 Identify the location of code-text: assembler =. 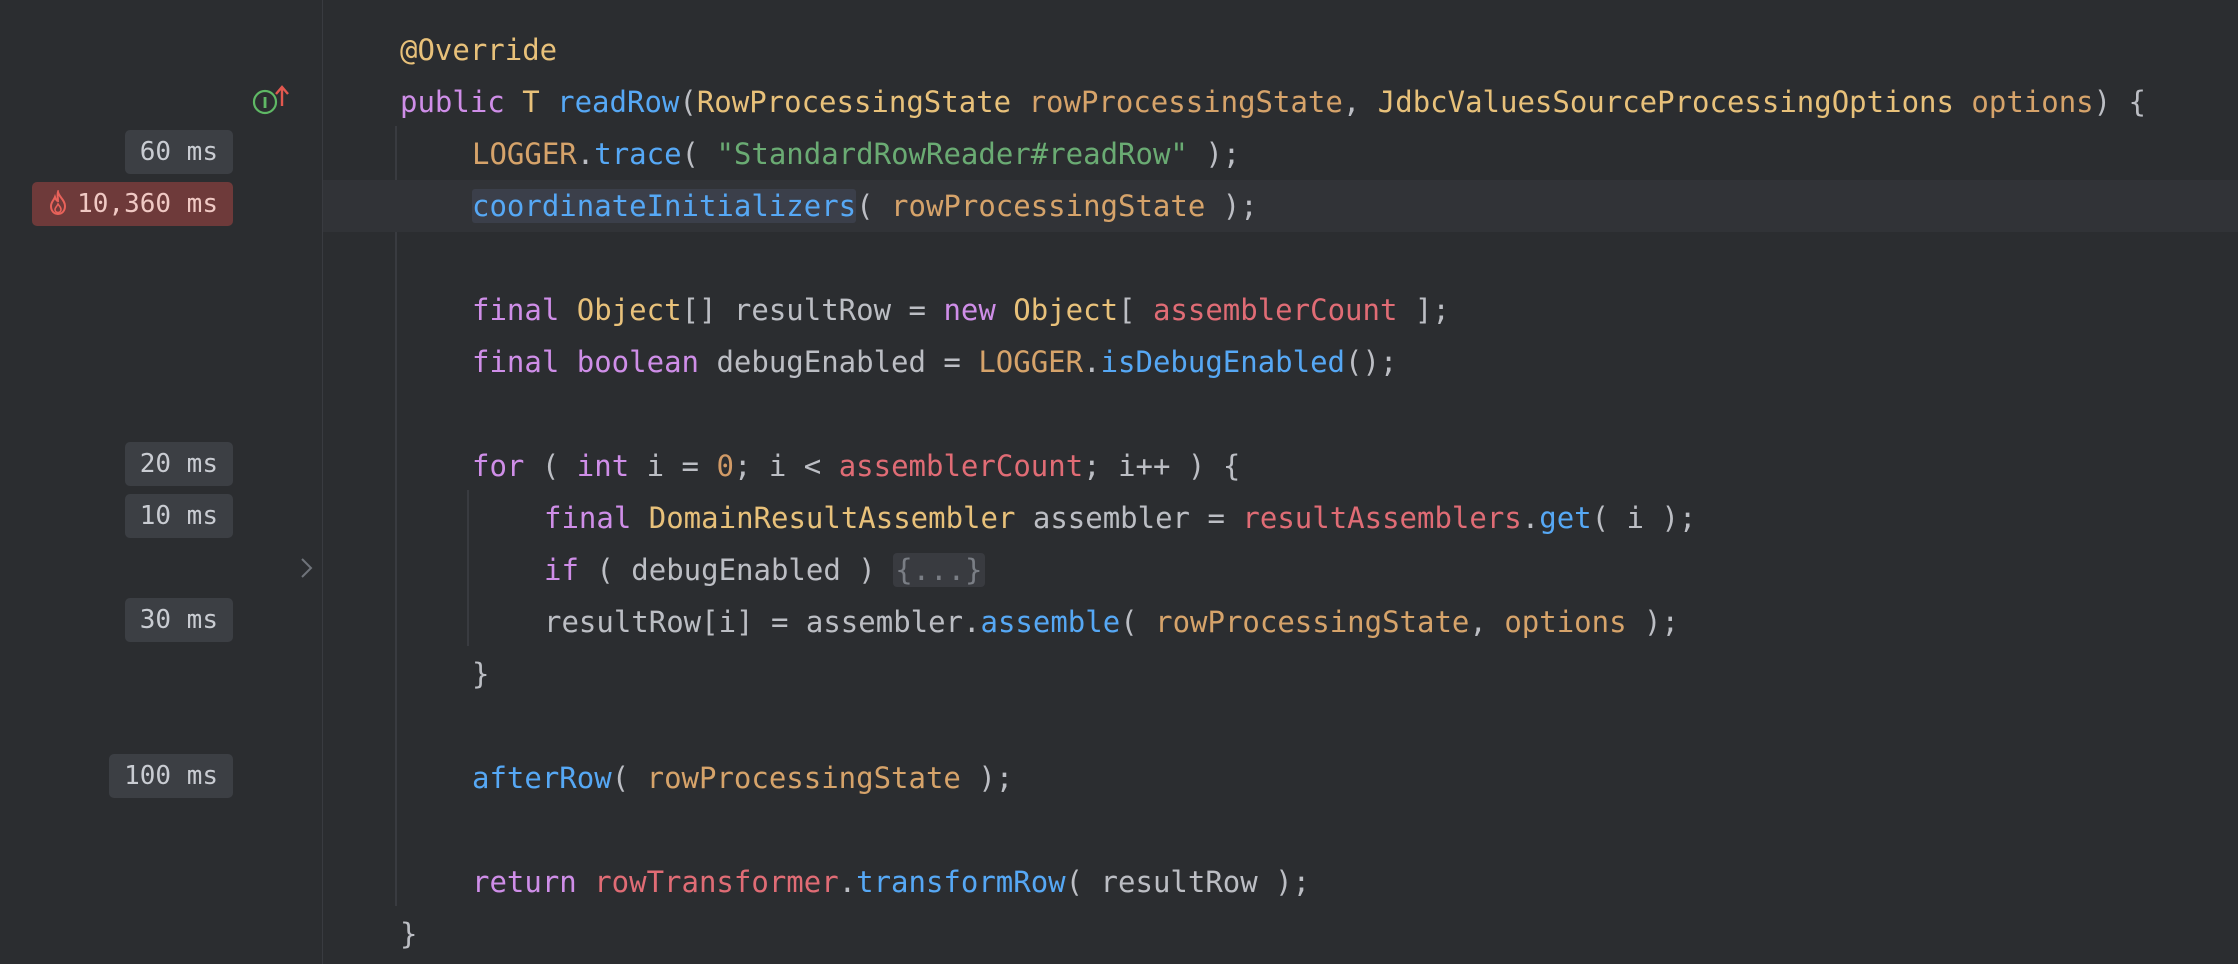
(1129, 518).